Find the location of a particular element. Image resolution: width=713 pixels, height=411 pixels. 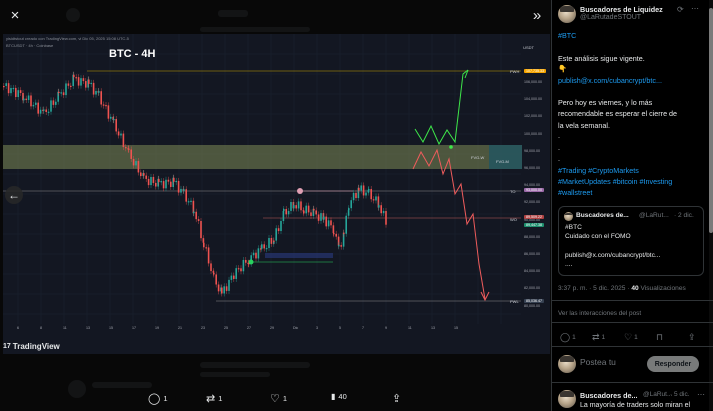

date-tick: 6 is located at coordinates (18, 328).